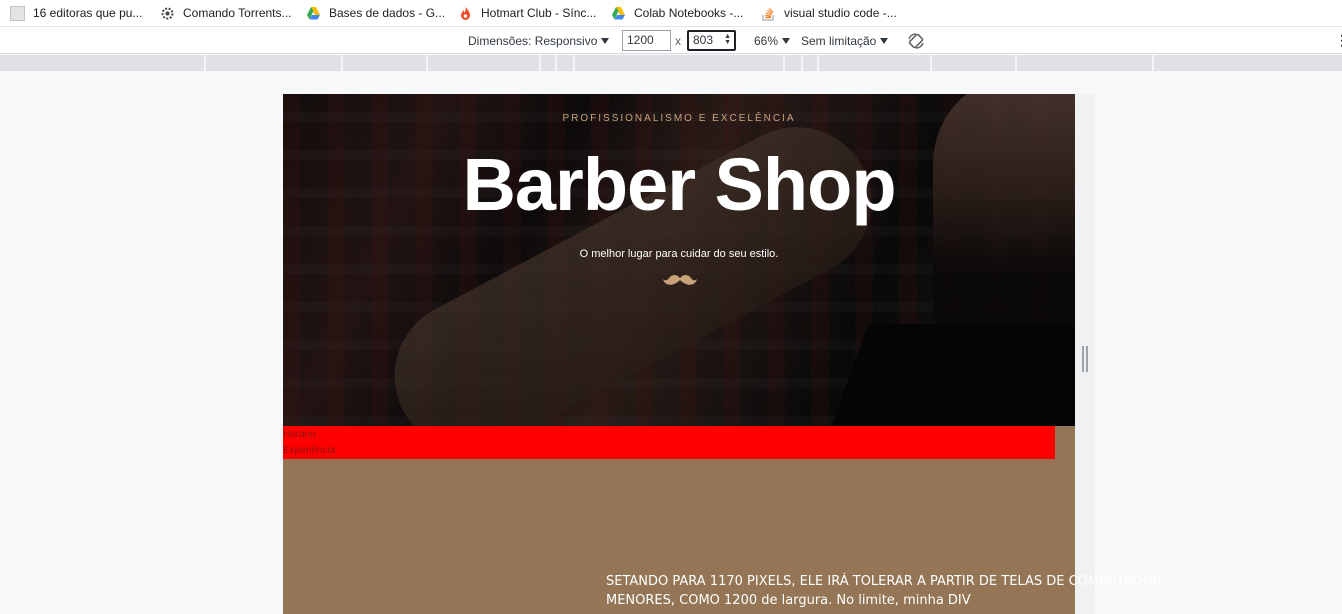 The image size is (1342, 614). I want to click on throttle-dropdown: Sem limitação, so click(845, 40).